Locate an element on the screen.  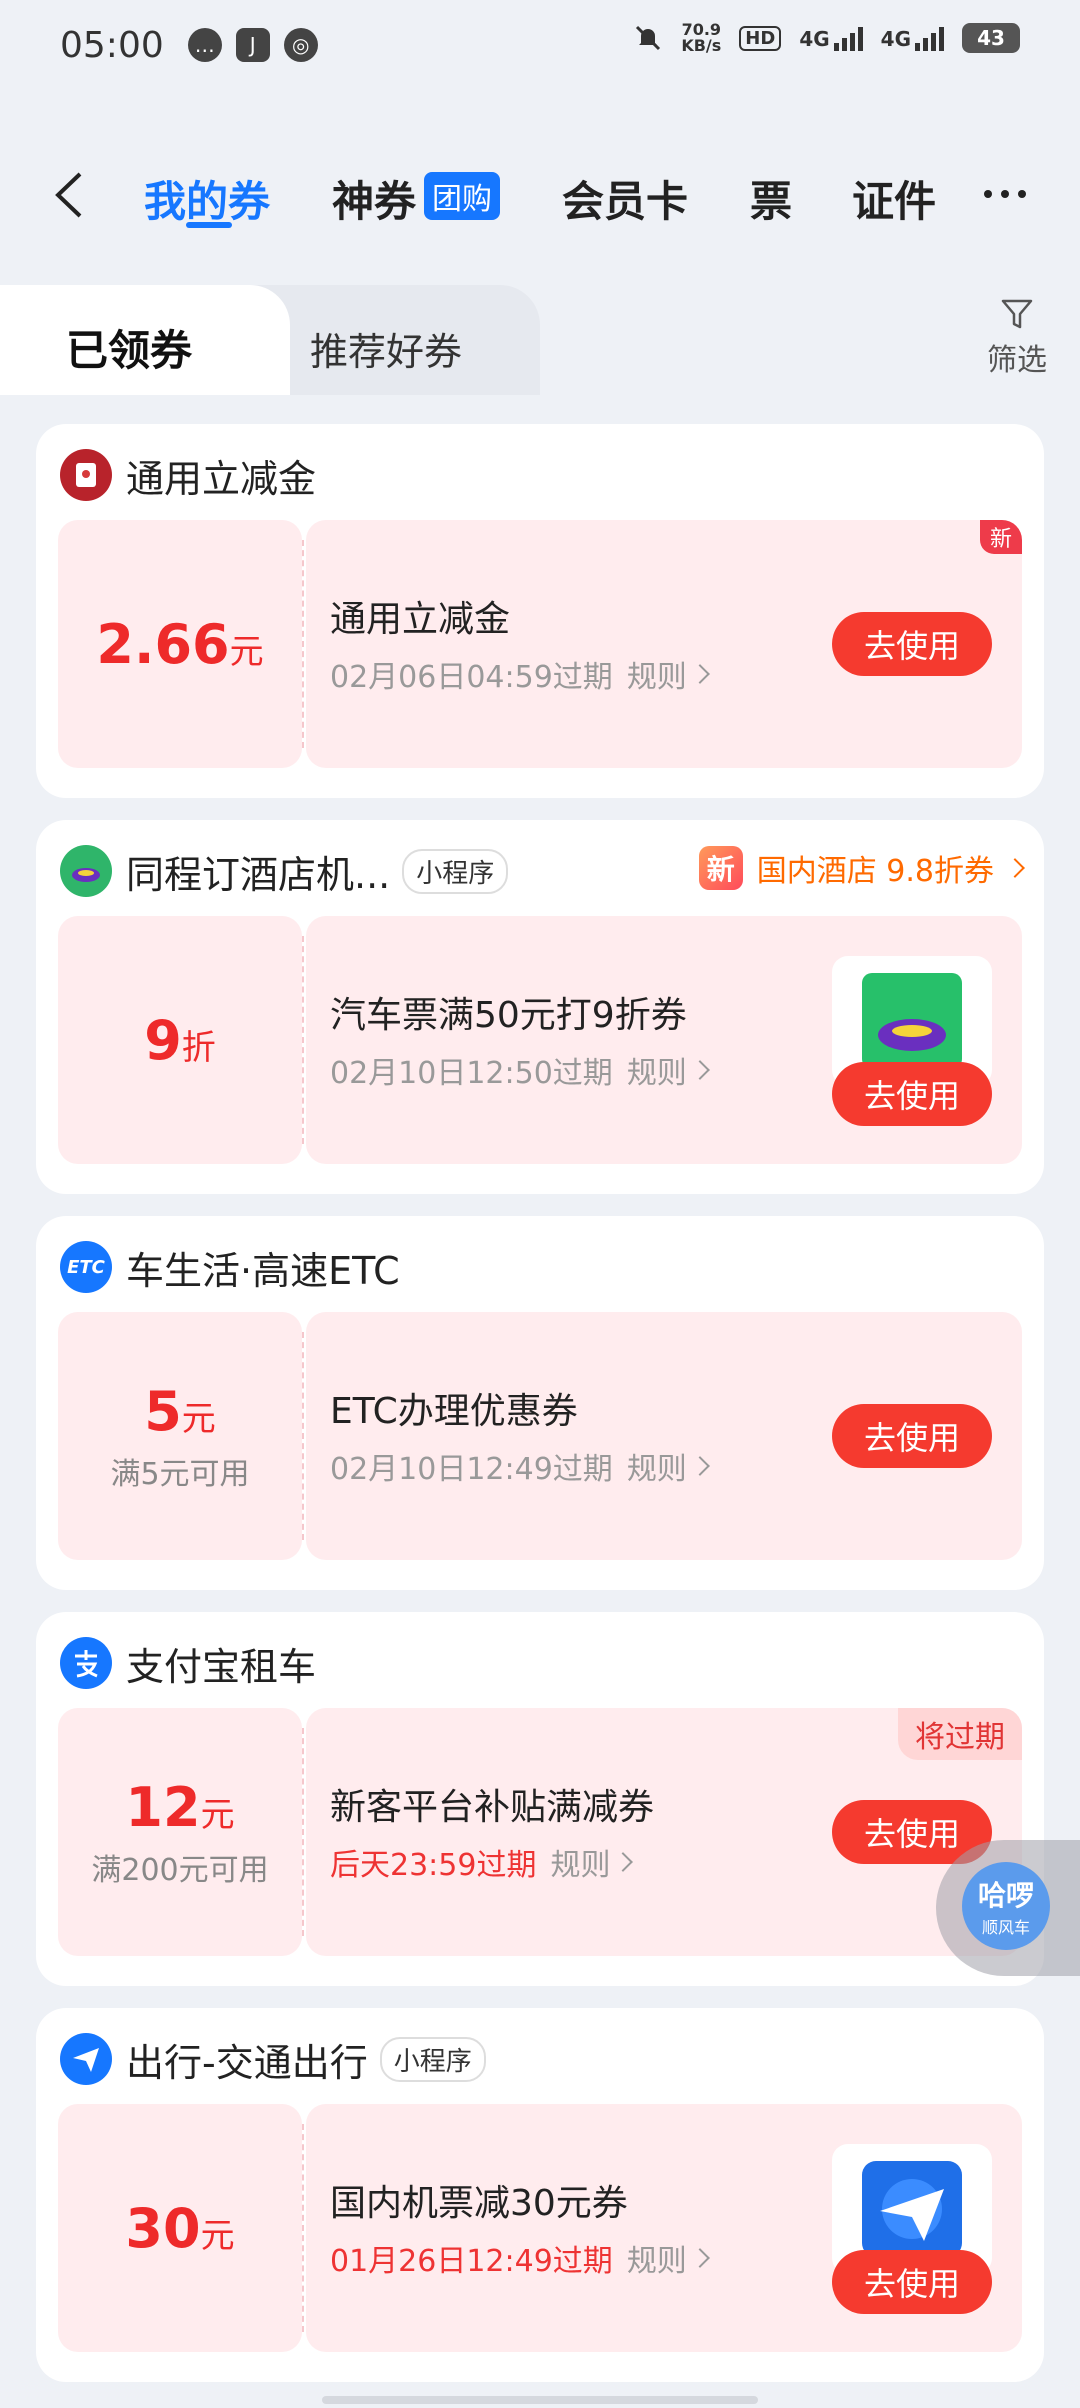
etc-logo-icon: ETC is located at coordinates (86, 1267).